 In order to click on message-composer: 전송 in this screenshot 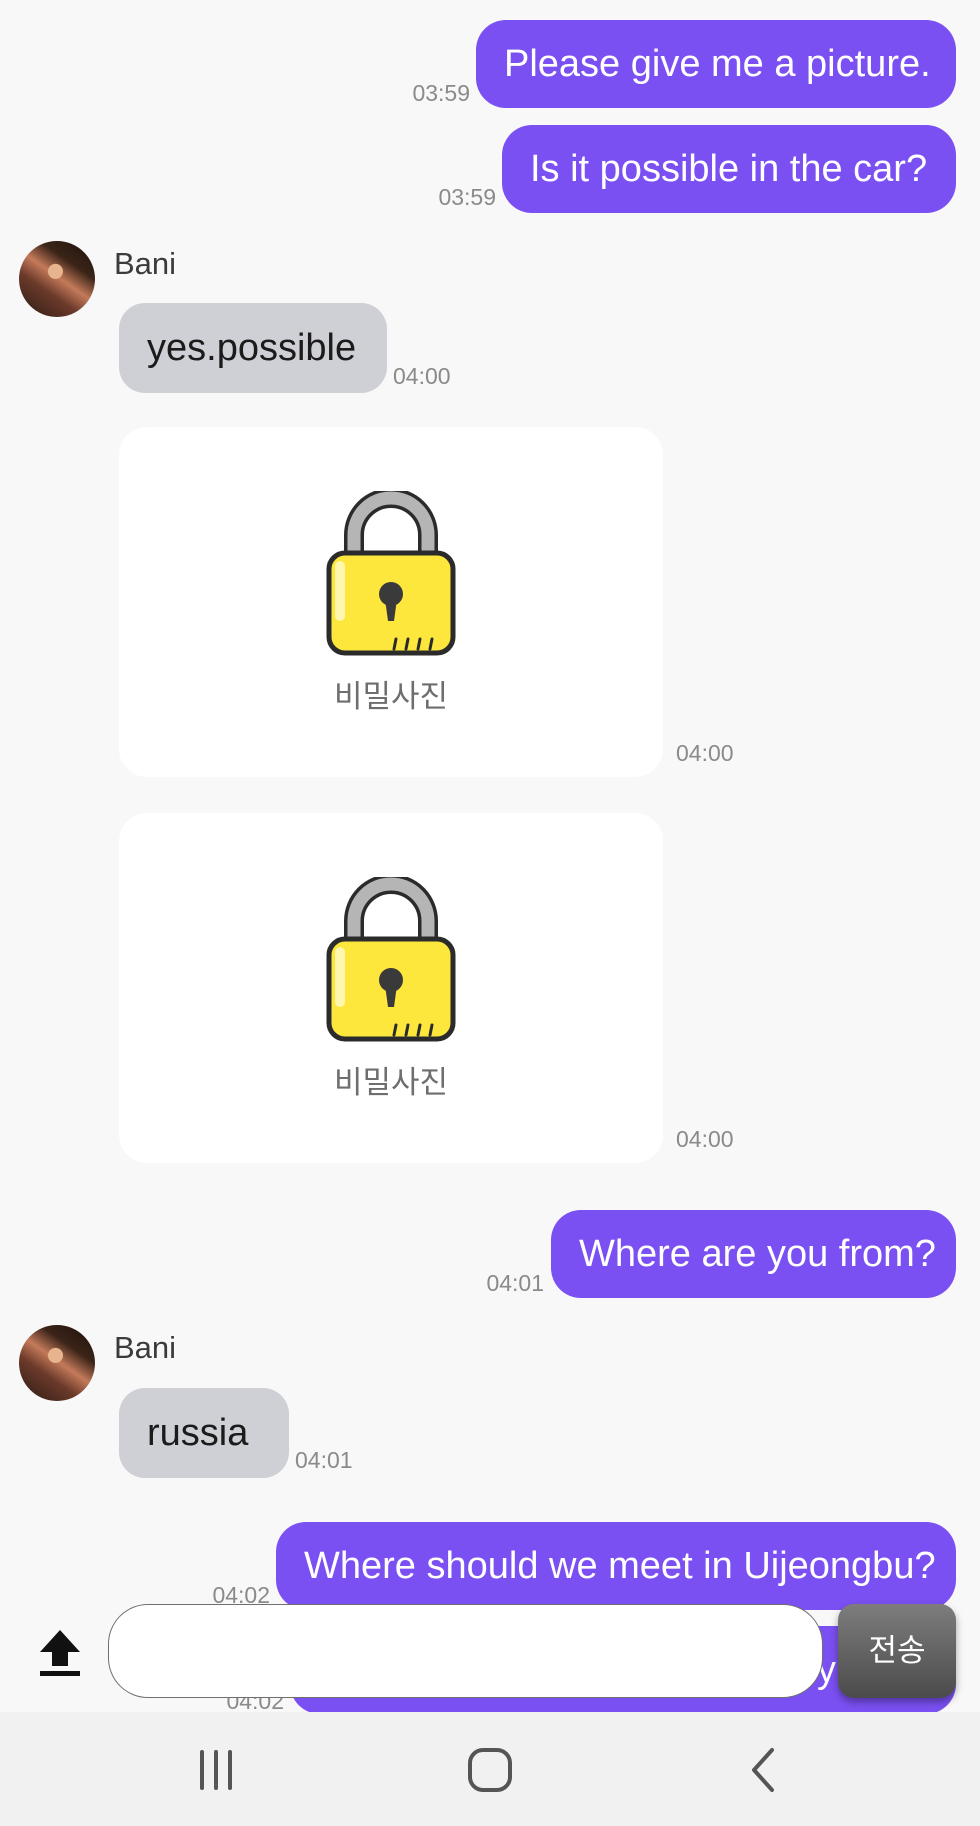, I will do `click(490, 1651)`.